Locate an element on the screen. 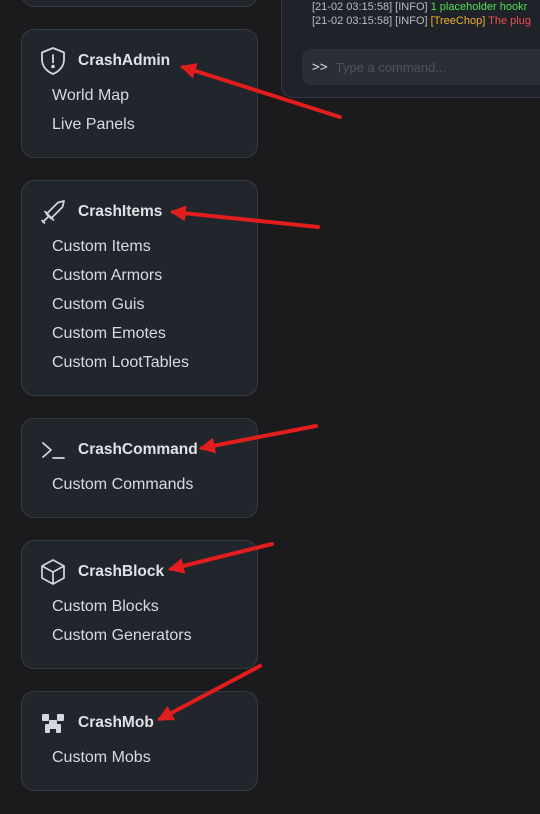 This screenshot has height=814, width=540. card-crashadmin: CrashAdmin World Map Live Panels is located at coordinates (139, 93).